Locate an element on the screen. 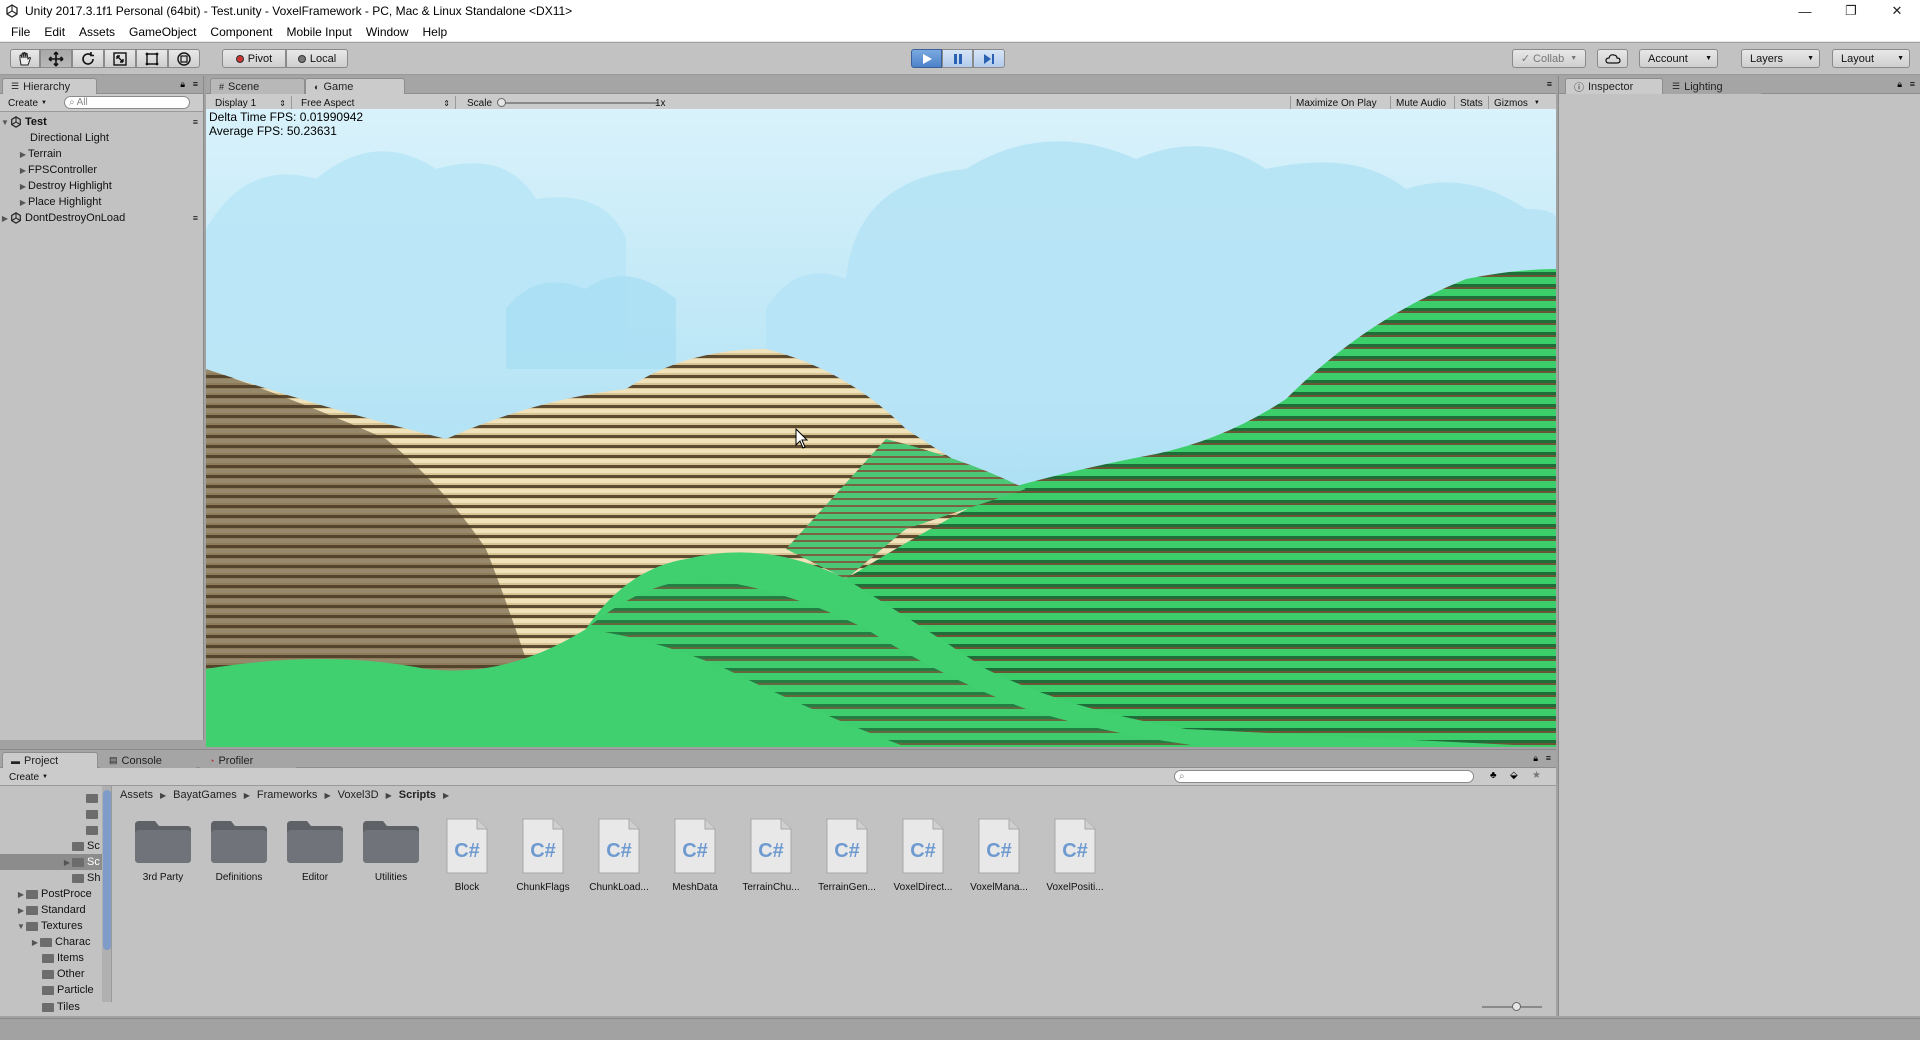 The image size is (1920, 1040). layers-dropdown: Layers ▼ is located at coordinates (1780, 58).